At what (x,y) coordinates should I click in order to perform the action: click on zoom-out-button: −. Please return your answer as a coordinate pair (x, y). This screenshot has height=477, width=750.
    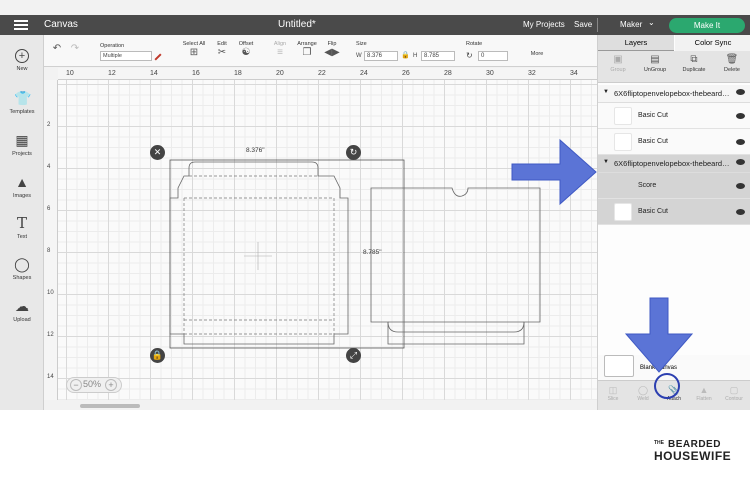
    Looking at the image, I should click on (76, 385).